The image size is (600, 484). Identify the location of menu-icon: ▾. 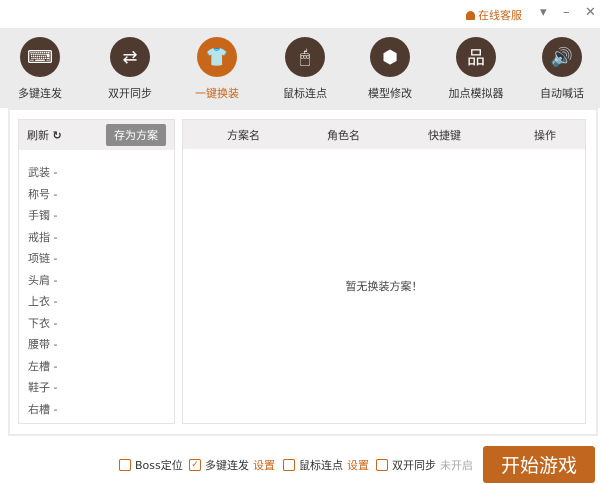
(543, 12).